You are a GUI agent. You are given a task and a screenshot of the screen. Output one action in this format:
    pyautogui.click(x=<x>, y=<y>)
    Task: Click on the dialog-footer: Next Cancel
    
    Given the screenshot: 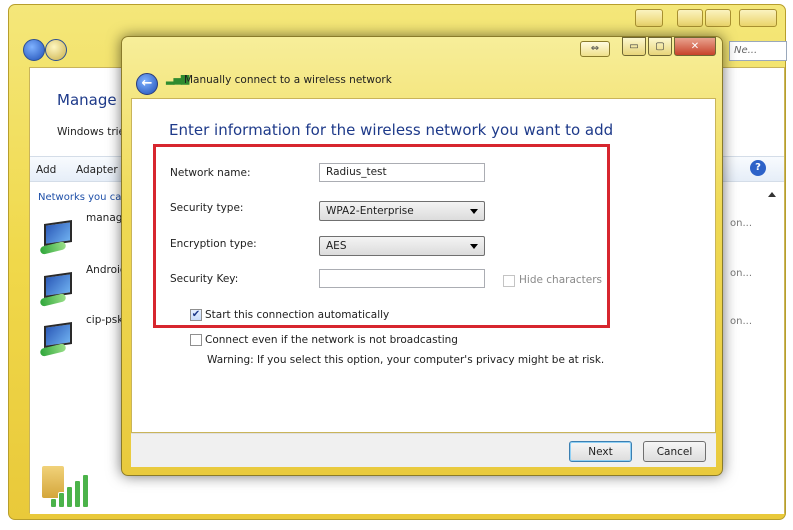 What is the action you would take?
    pyautogui.click(x=423, y=450)
    